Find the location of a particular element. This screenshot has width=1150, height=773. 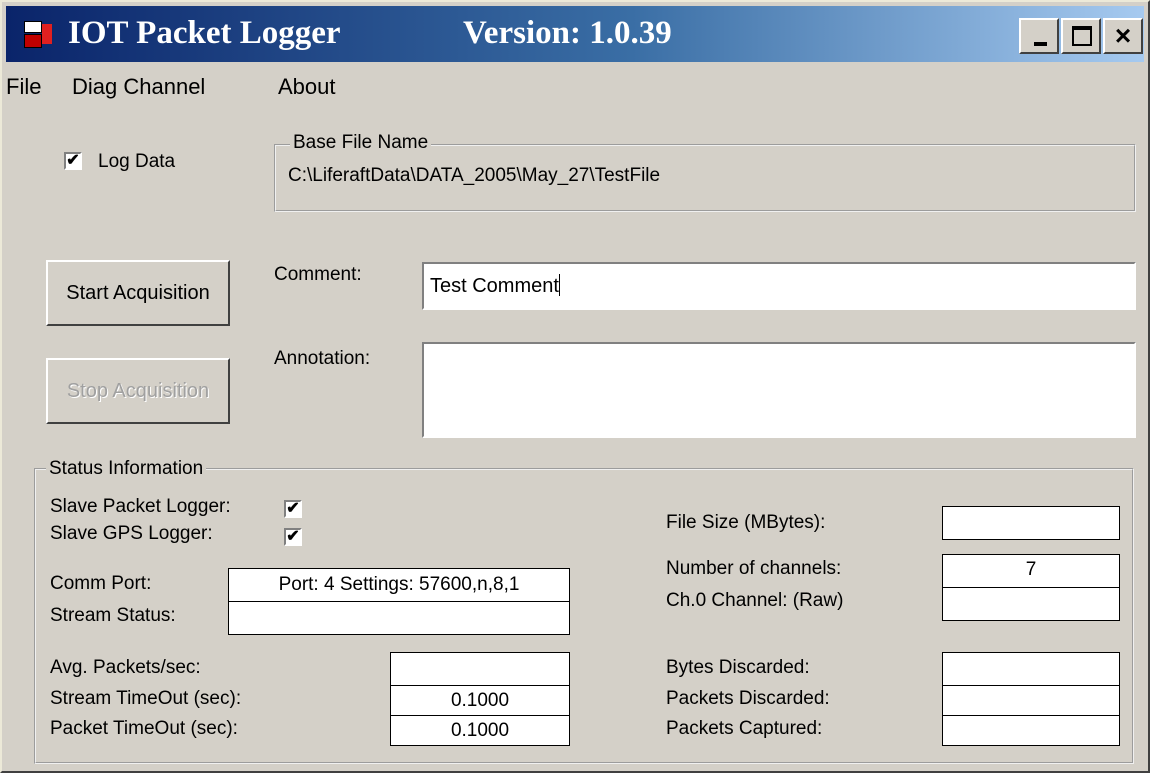

title-bar: IOT Packet Logger Version: 1.0.39 × is located at coordinates (575, 34).